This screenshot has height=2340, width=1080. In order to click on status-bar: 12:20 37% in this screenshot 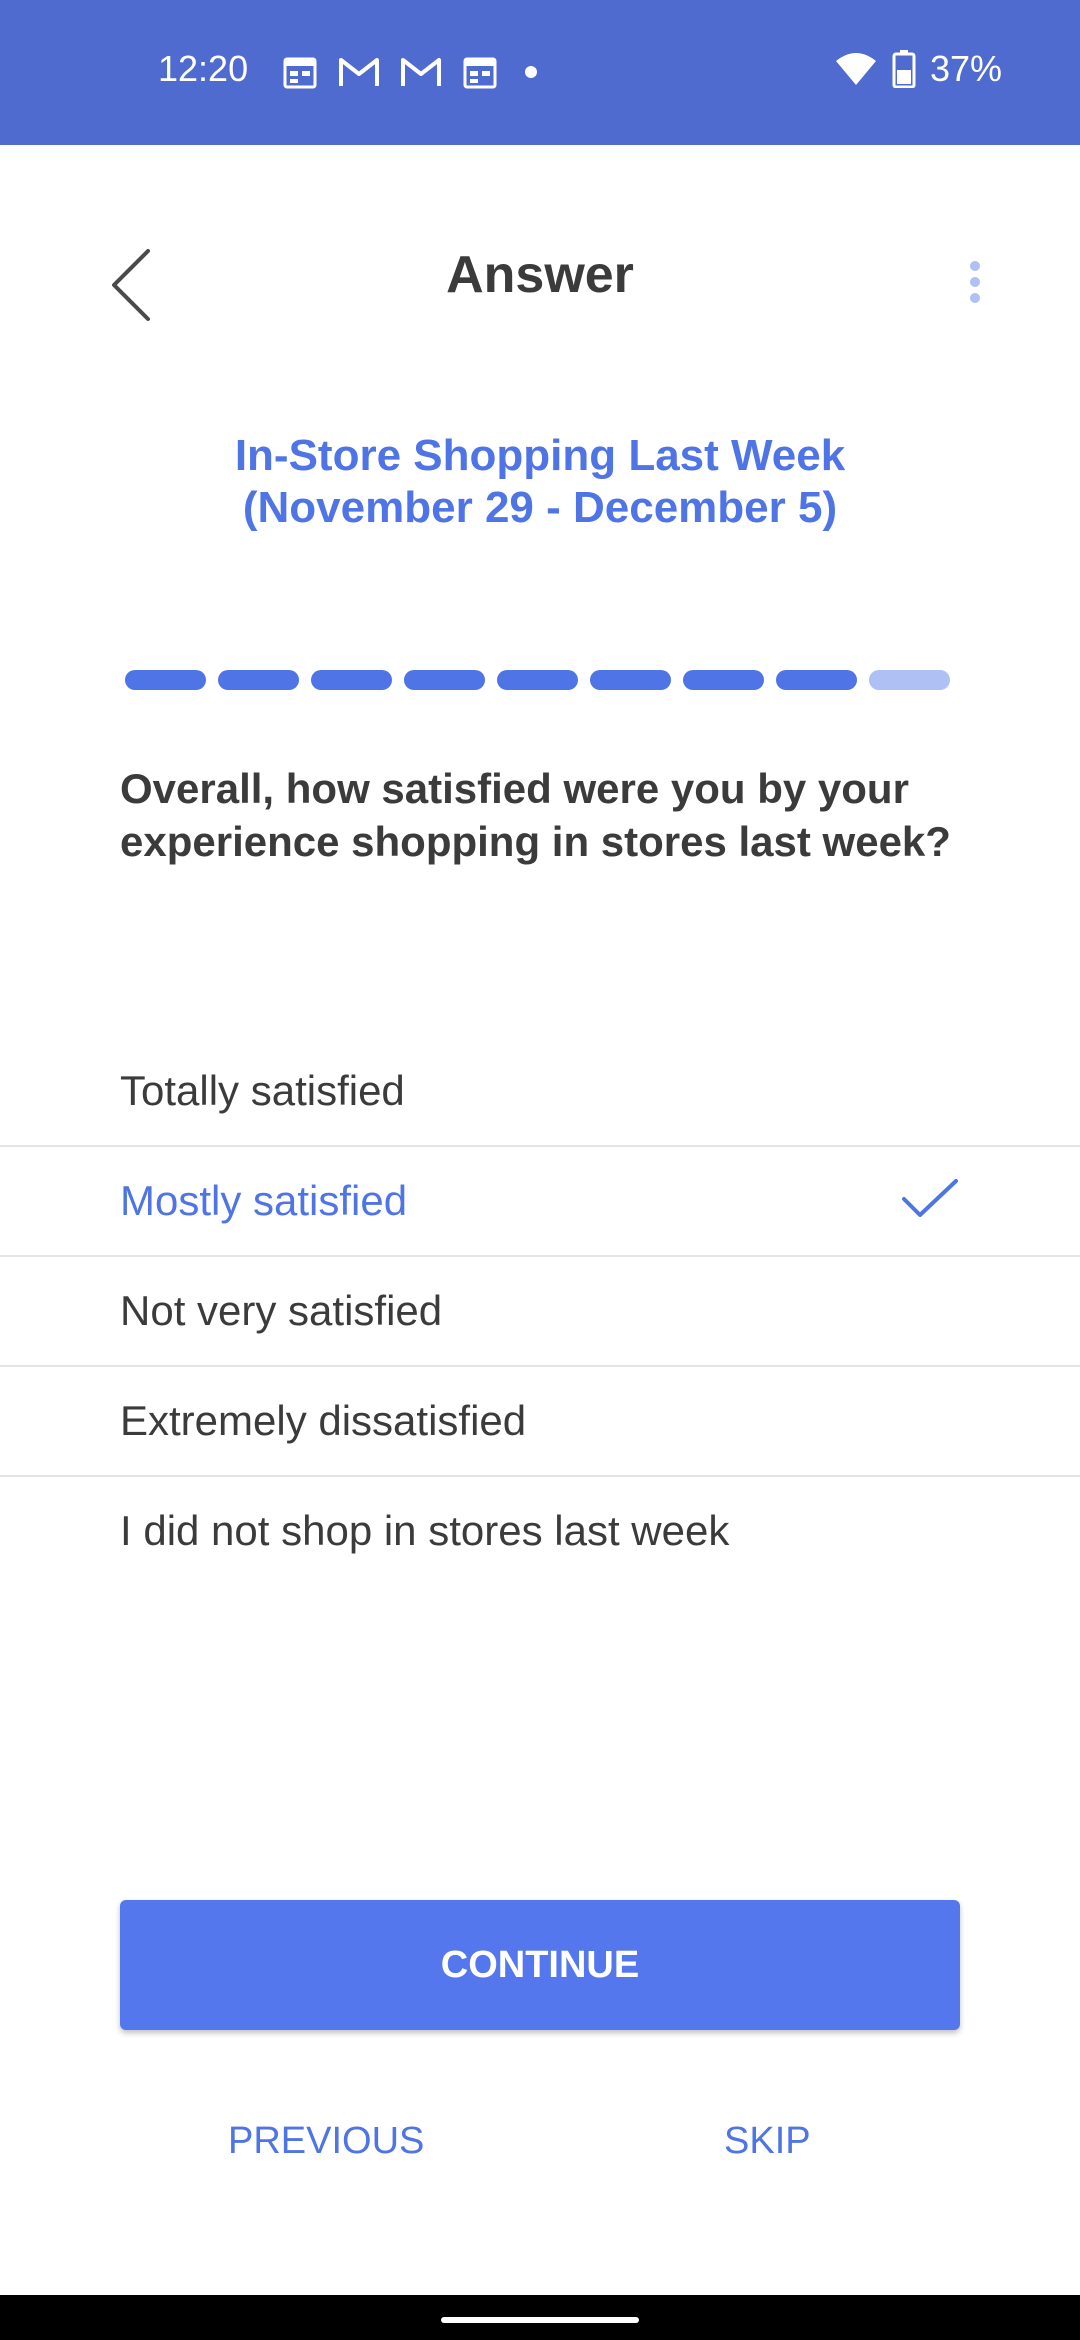, I will do `click(540, 72)`.